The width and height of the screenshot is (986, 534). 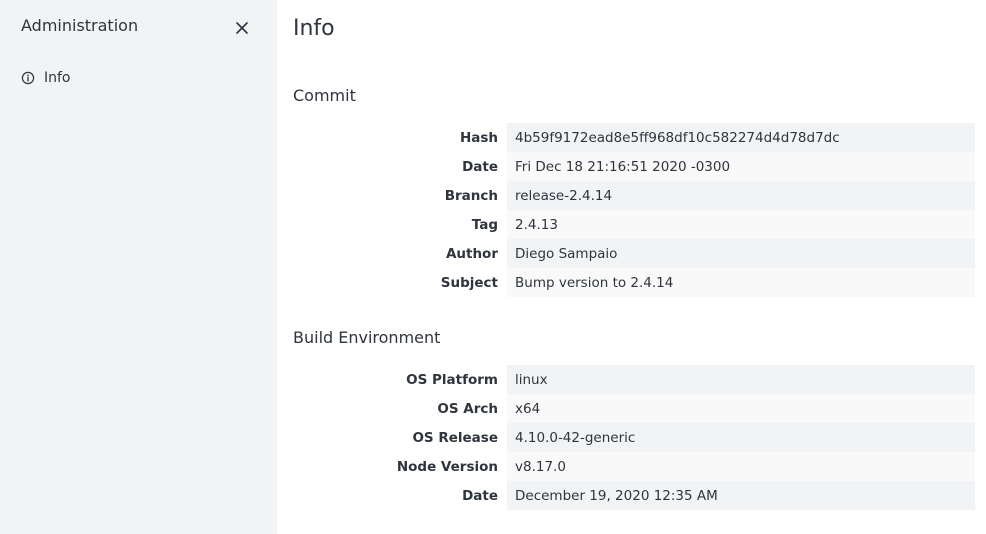 I want to click on row-key: OS Arch, so click(x=467, y=408).